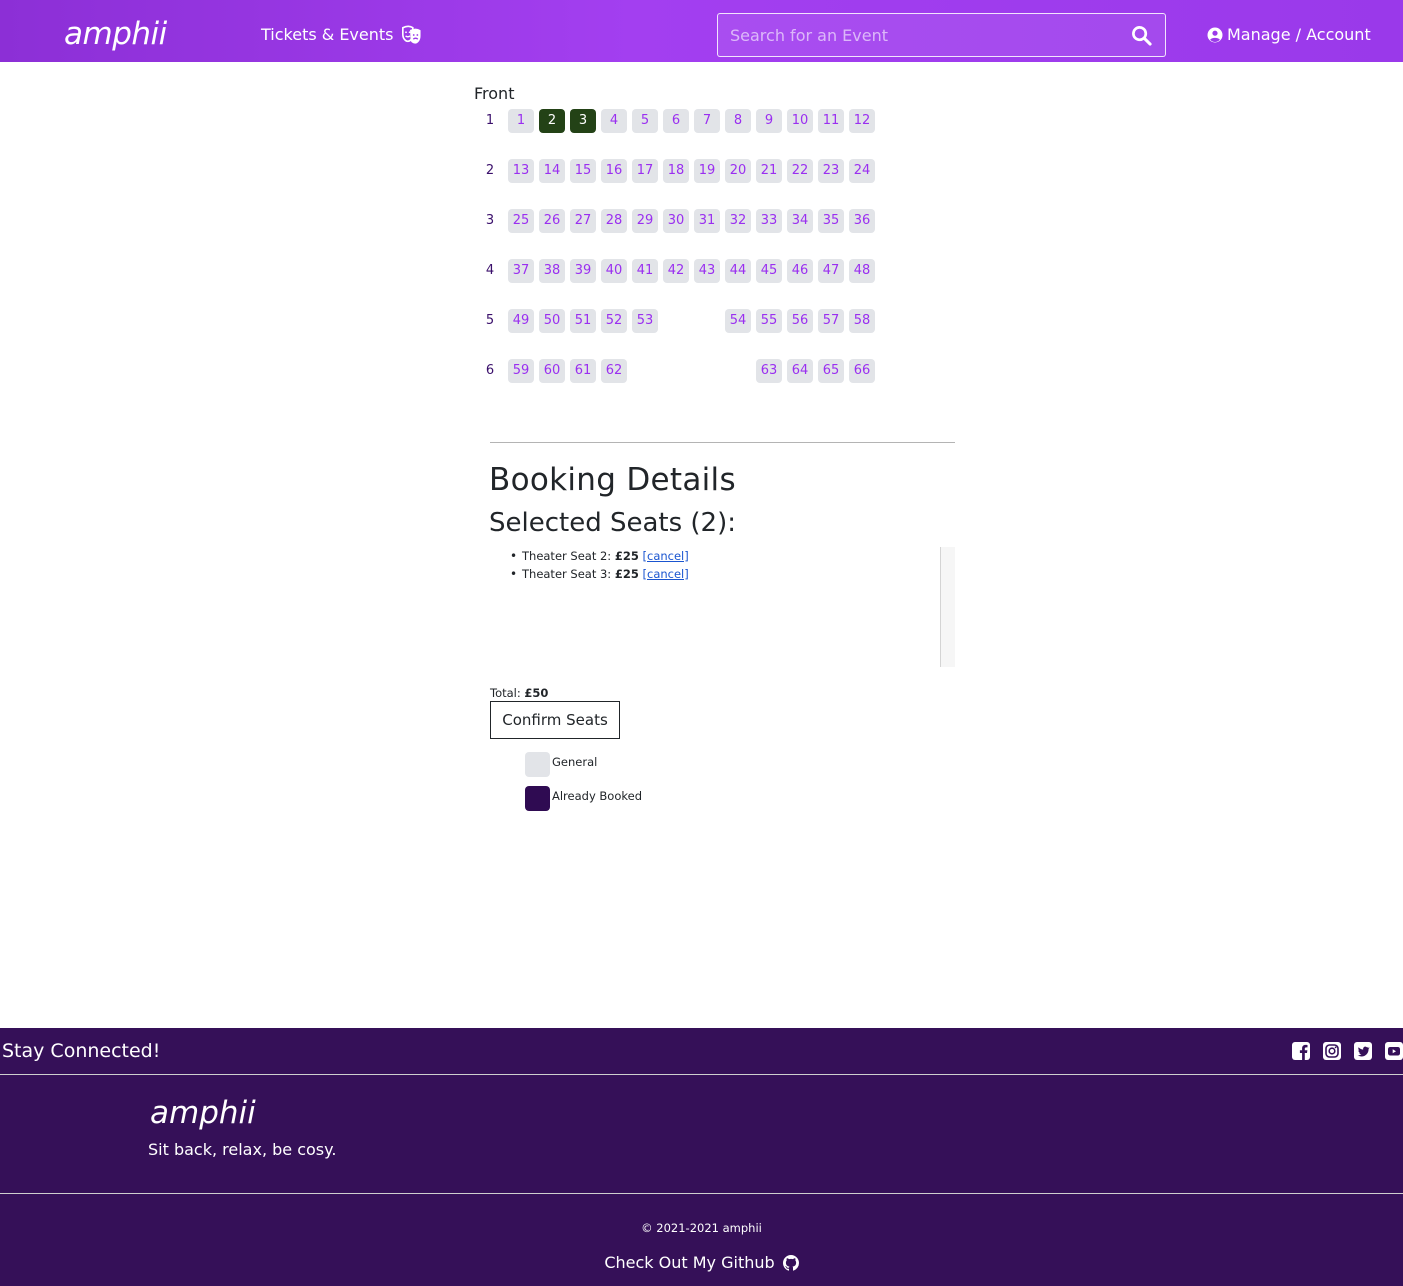  Describe the element at coordinates (769, 121) in the screenshot. I see `seat: 9` at that location.